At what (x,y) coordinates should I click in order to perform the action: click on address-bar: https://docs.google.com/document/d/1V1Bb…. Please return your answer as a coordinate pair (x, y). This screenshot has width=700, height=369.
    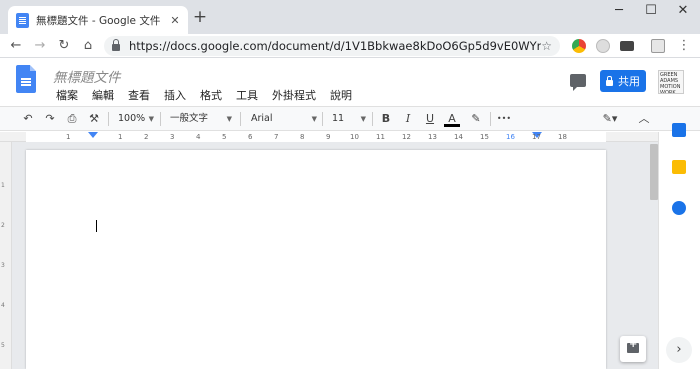
    Looking at the image, I should click on (332, 46).